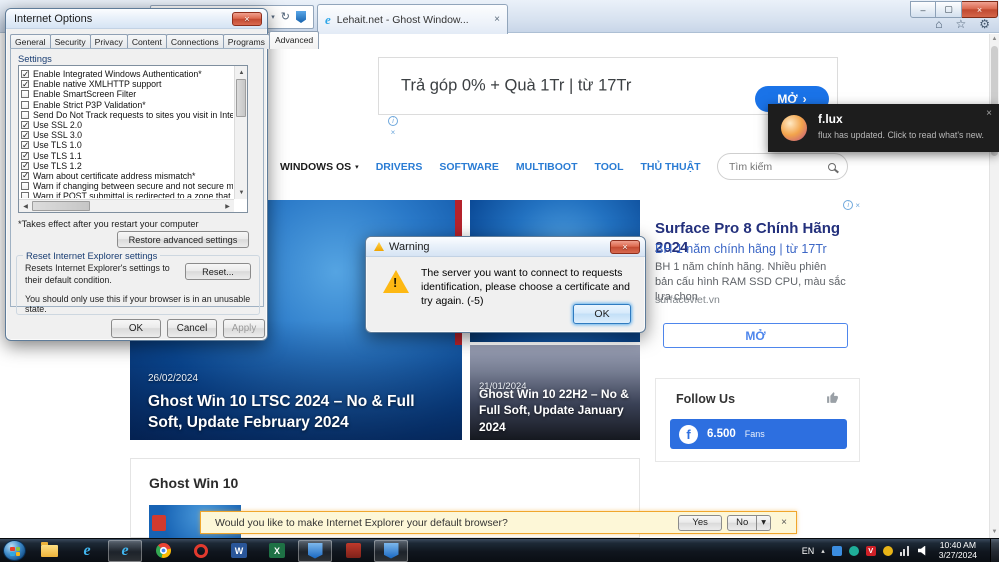 The image size is (999, 562). What do you see at coordinates (609, 167) in the screenshot?
I see `nav-item-tool: TOOL` at bounding box center [609, 167].